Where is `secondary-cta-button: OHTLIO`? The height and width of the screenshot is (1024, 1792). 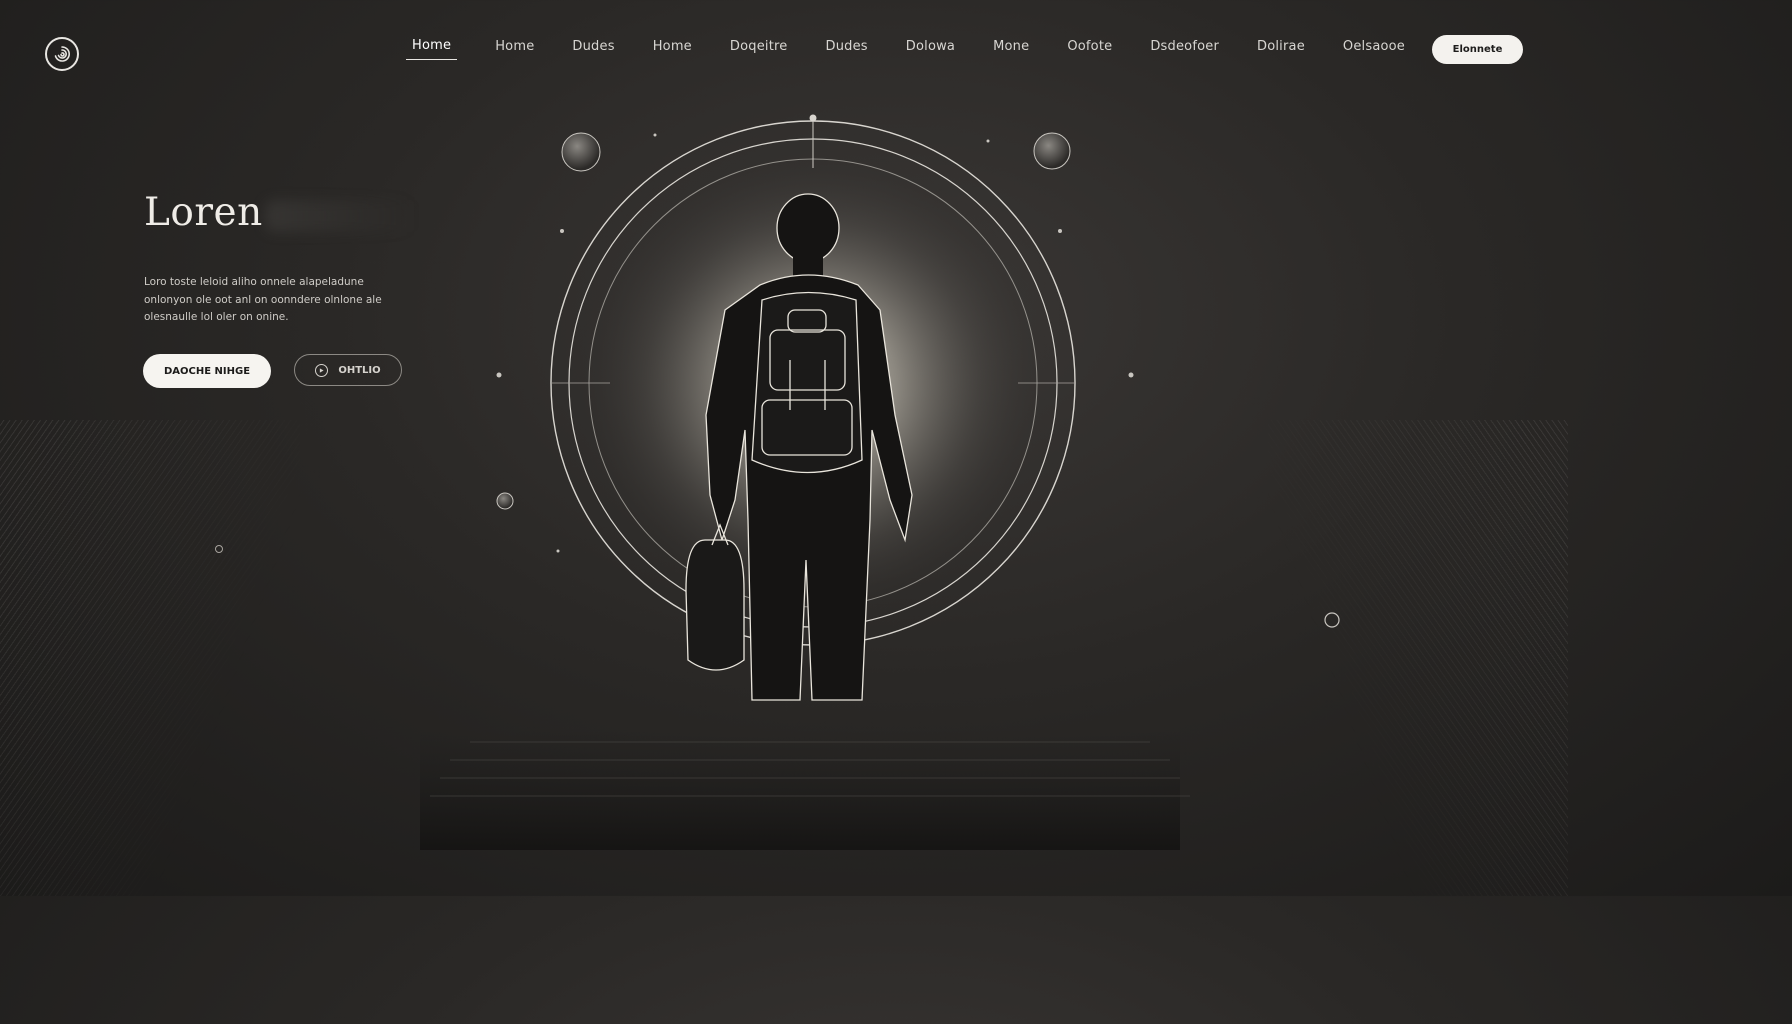 secondary-cta-button: OHTLIO is located at coordinates (348, 370).